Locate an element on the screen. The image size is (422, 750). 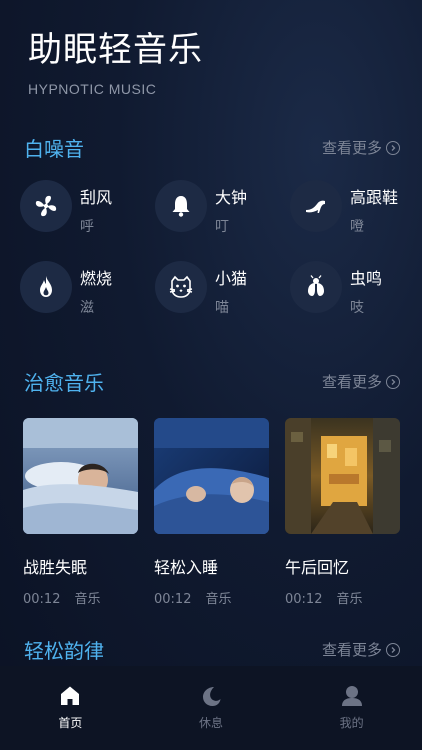
tab-label: 我的 is located at coordinates (351, 723).